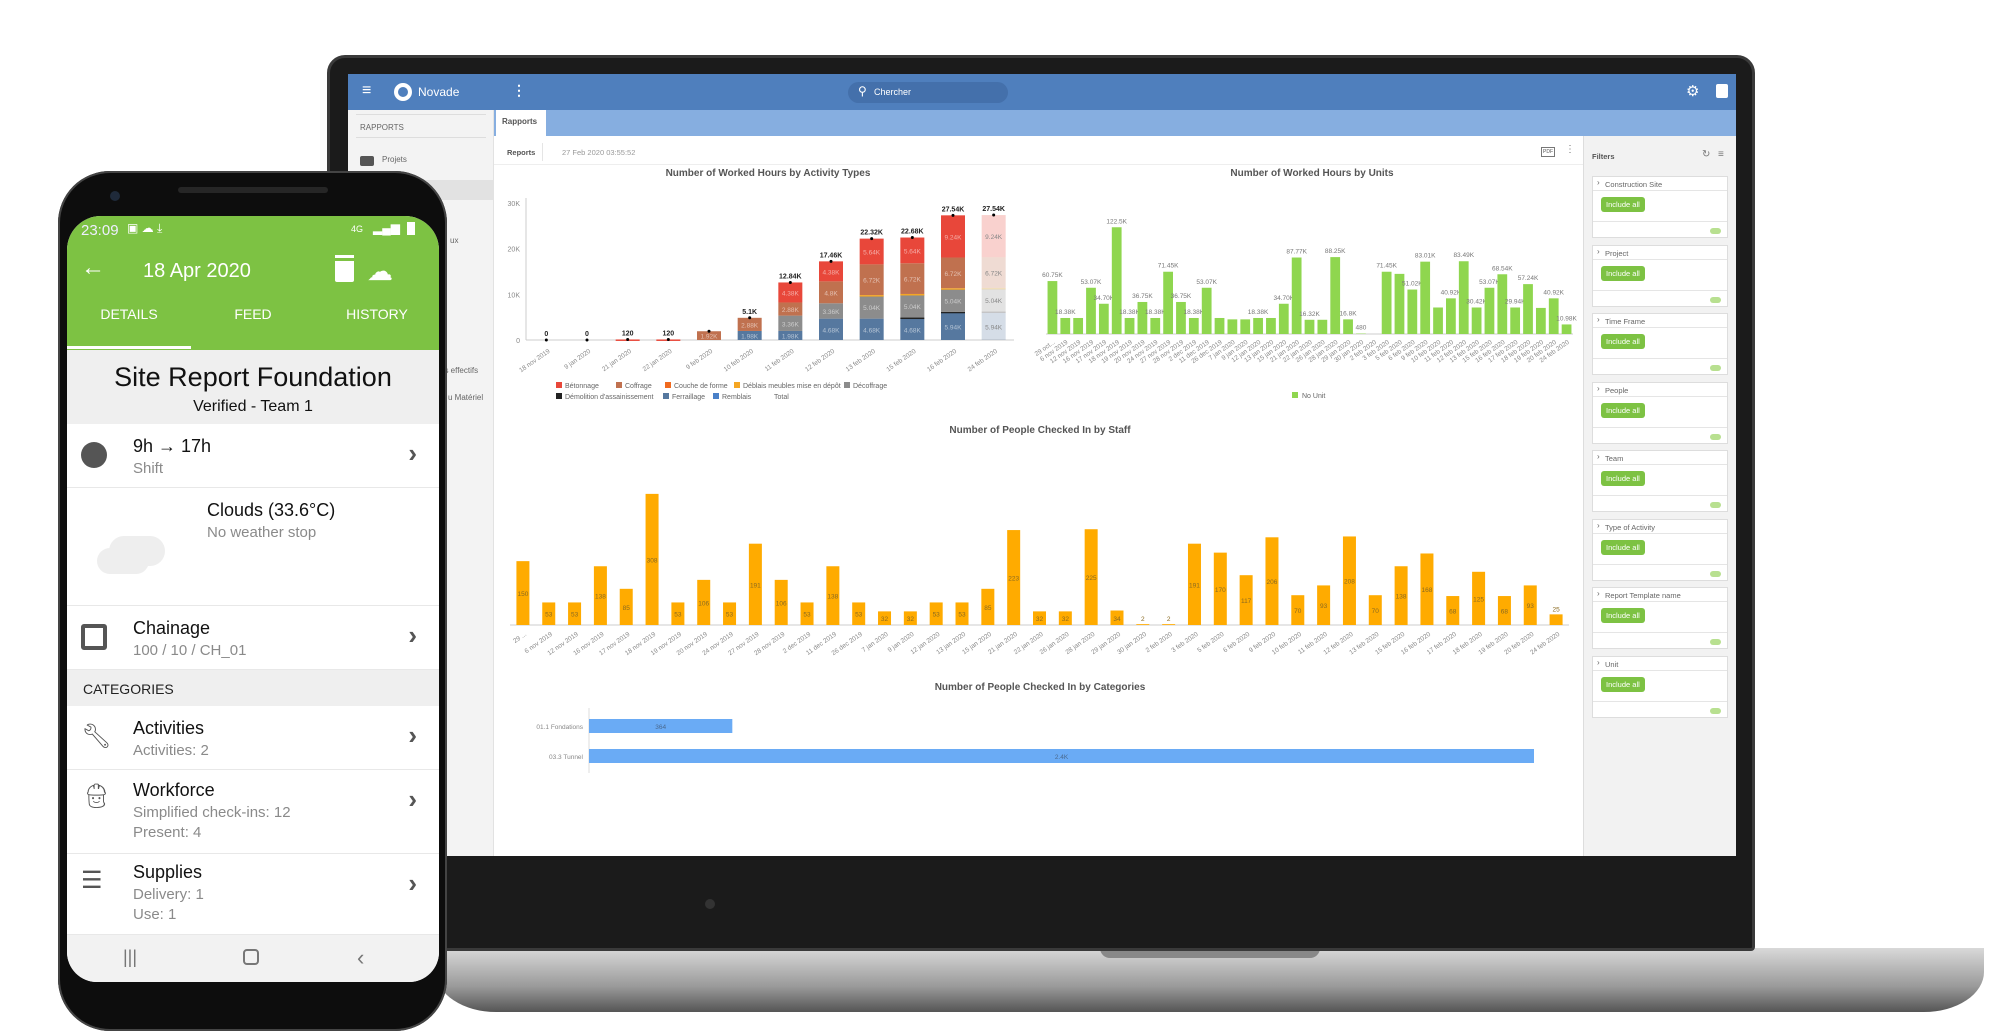 The image size is (2003, 1031). What do you see at coordinates (1721, 154) in the screenshot?
I see `filters-menu-icon: ≡` at bounding box center [1721, 154].